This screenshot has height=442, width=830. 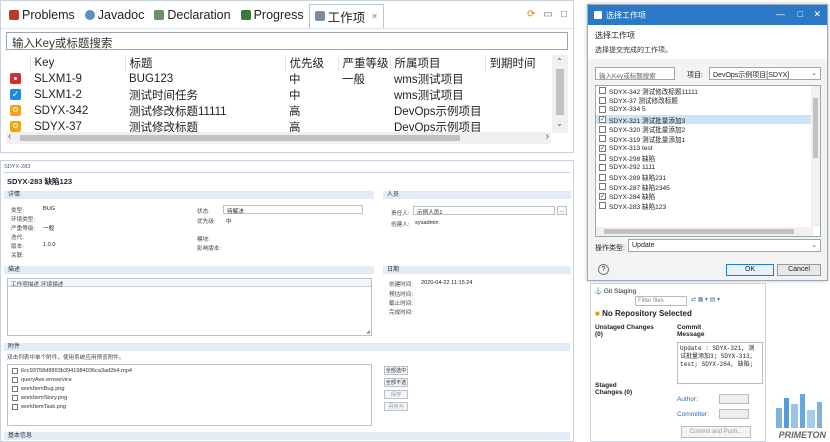 What do you see at coordinates (346, 15) in the screenshot?
I see `tab-work-items: 工作项 ✕` at bounding box center [346, 15].